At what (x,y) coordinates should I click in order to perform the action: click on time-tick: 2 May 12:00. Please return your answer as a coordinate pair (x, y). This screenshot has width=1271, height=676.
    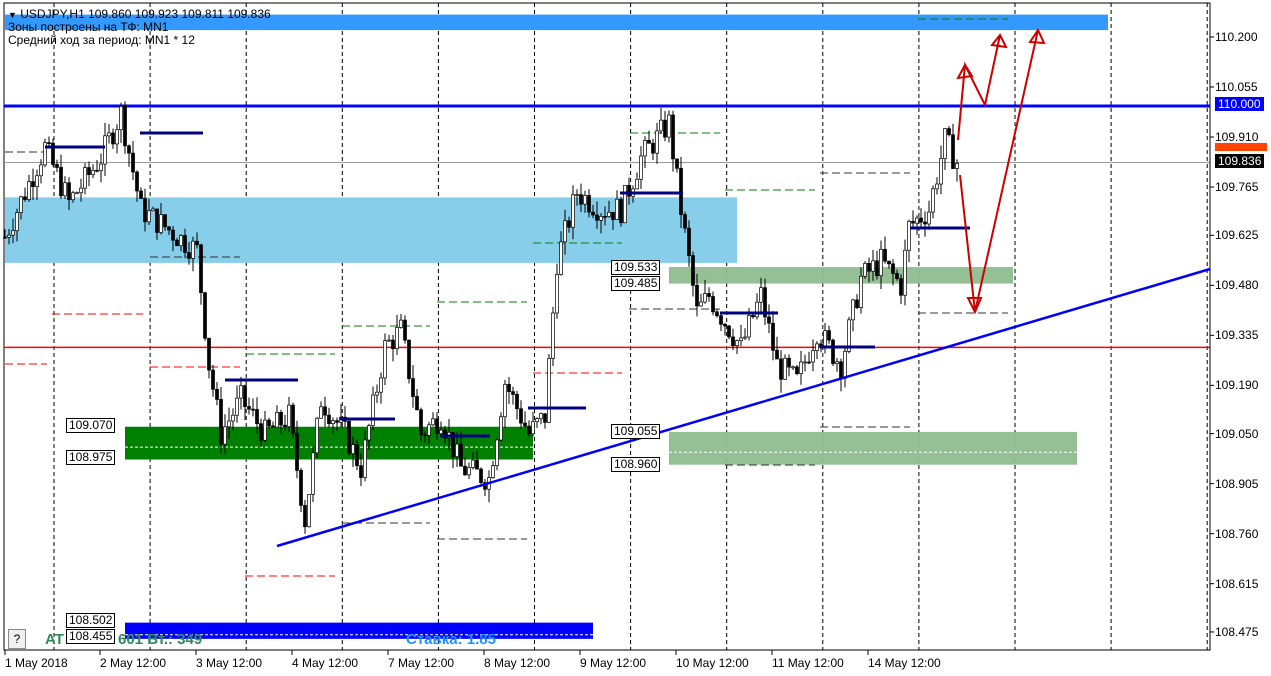
    Looking at the image, I should click on (133, 663).